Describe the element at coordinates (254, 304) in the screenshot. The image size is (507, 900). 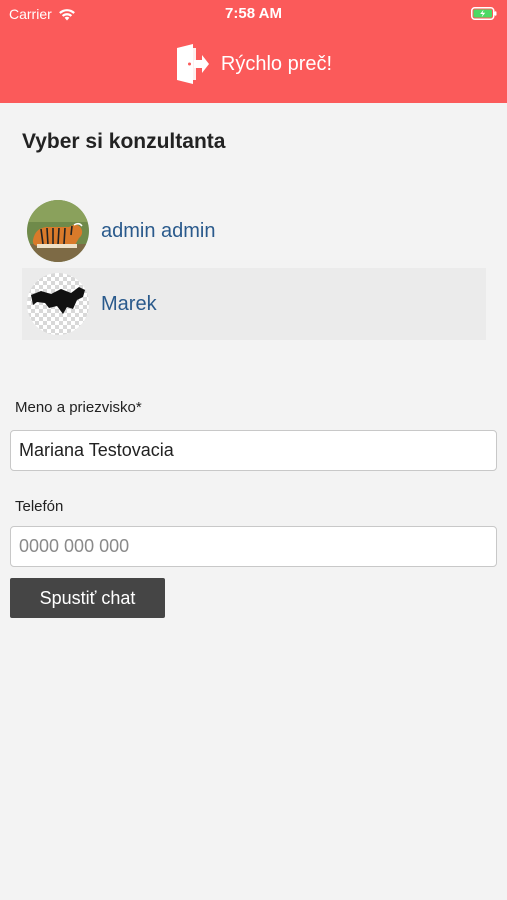
I see `consultant-item: Marek` at that location.